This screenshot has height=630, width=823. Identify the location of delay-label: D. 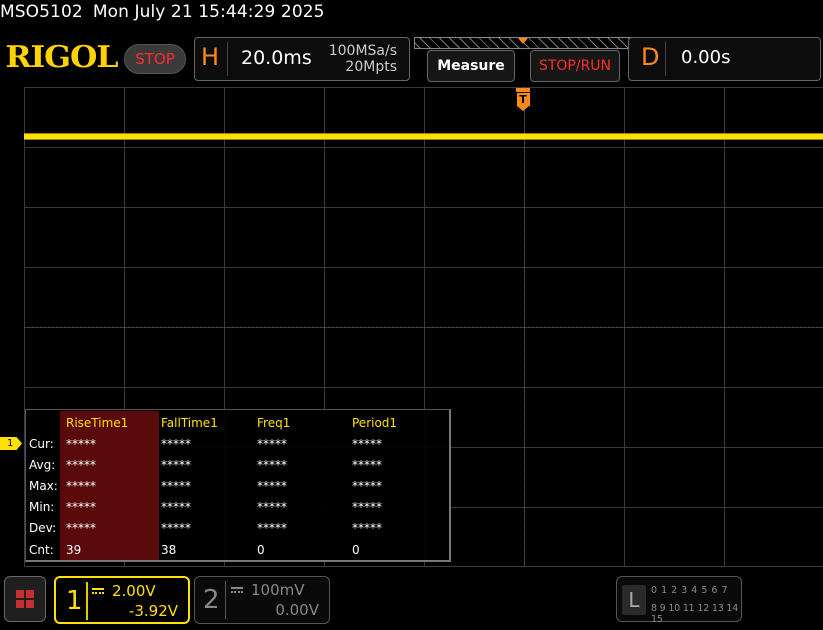
(650, 57).